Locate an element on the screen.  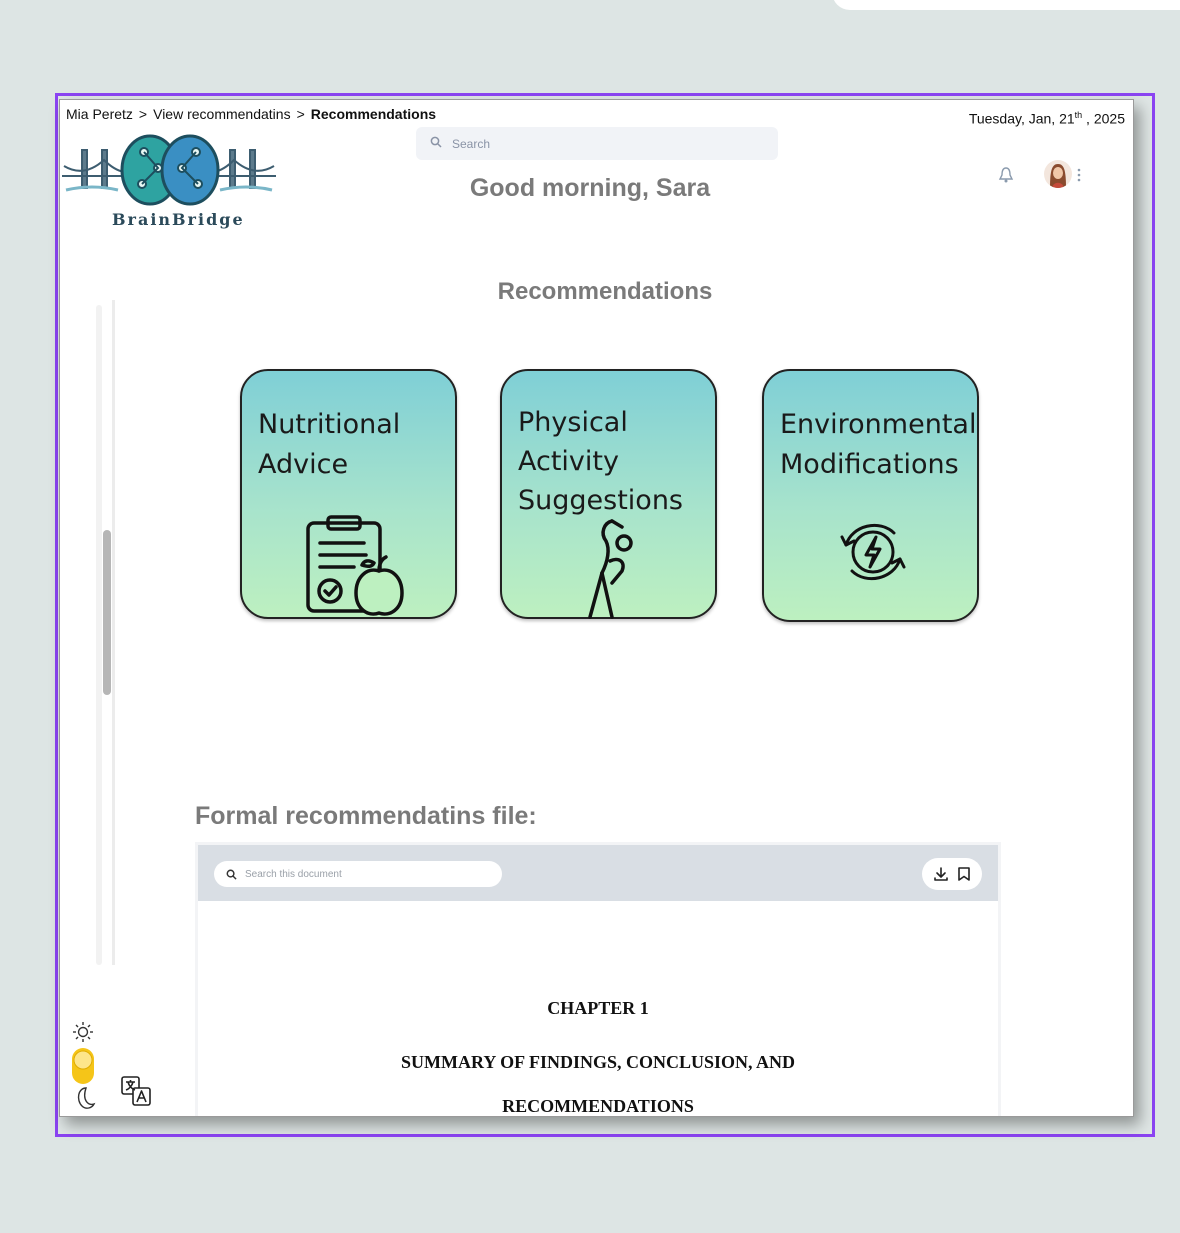
search-input: Search is located at coordinates (597, 143).